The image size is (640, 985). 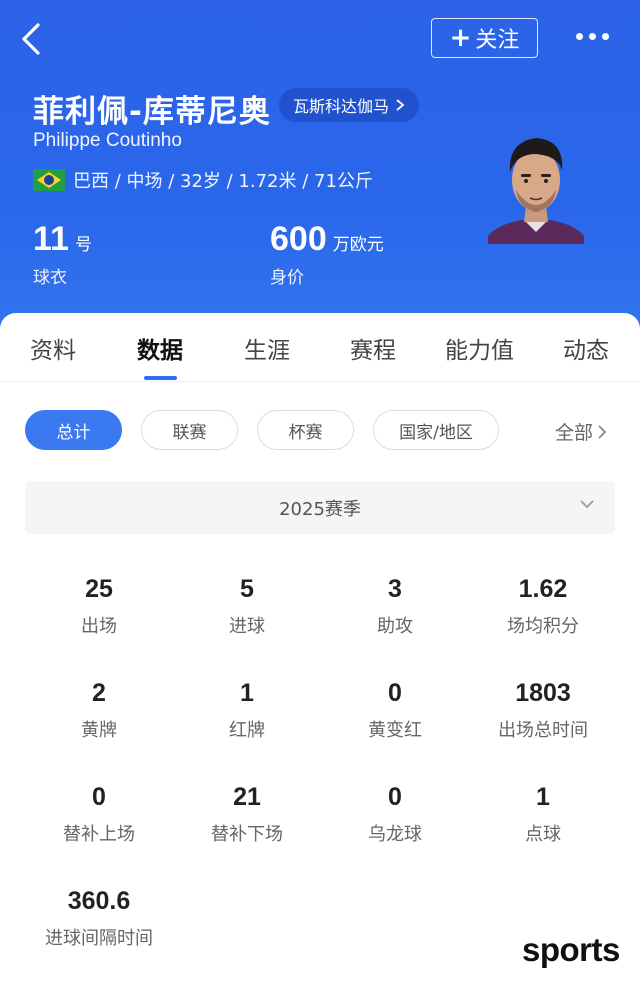 I want to click on club-link: 瓦斯科达伽马, so click(x=349, y=105).